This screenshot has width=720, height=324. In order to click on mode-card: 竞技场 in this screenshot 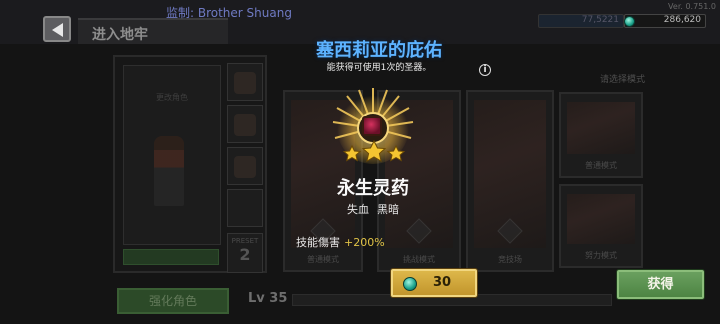, I will do `click(510, 181)`.